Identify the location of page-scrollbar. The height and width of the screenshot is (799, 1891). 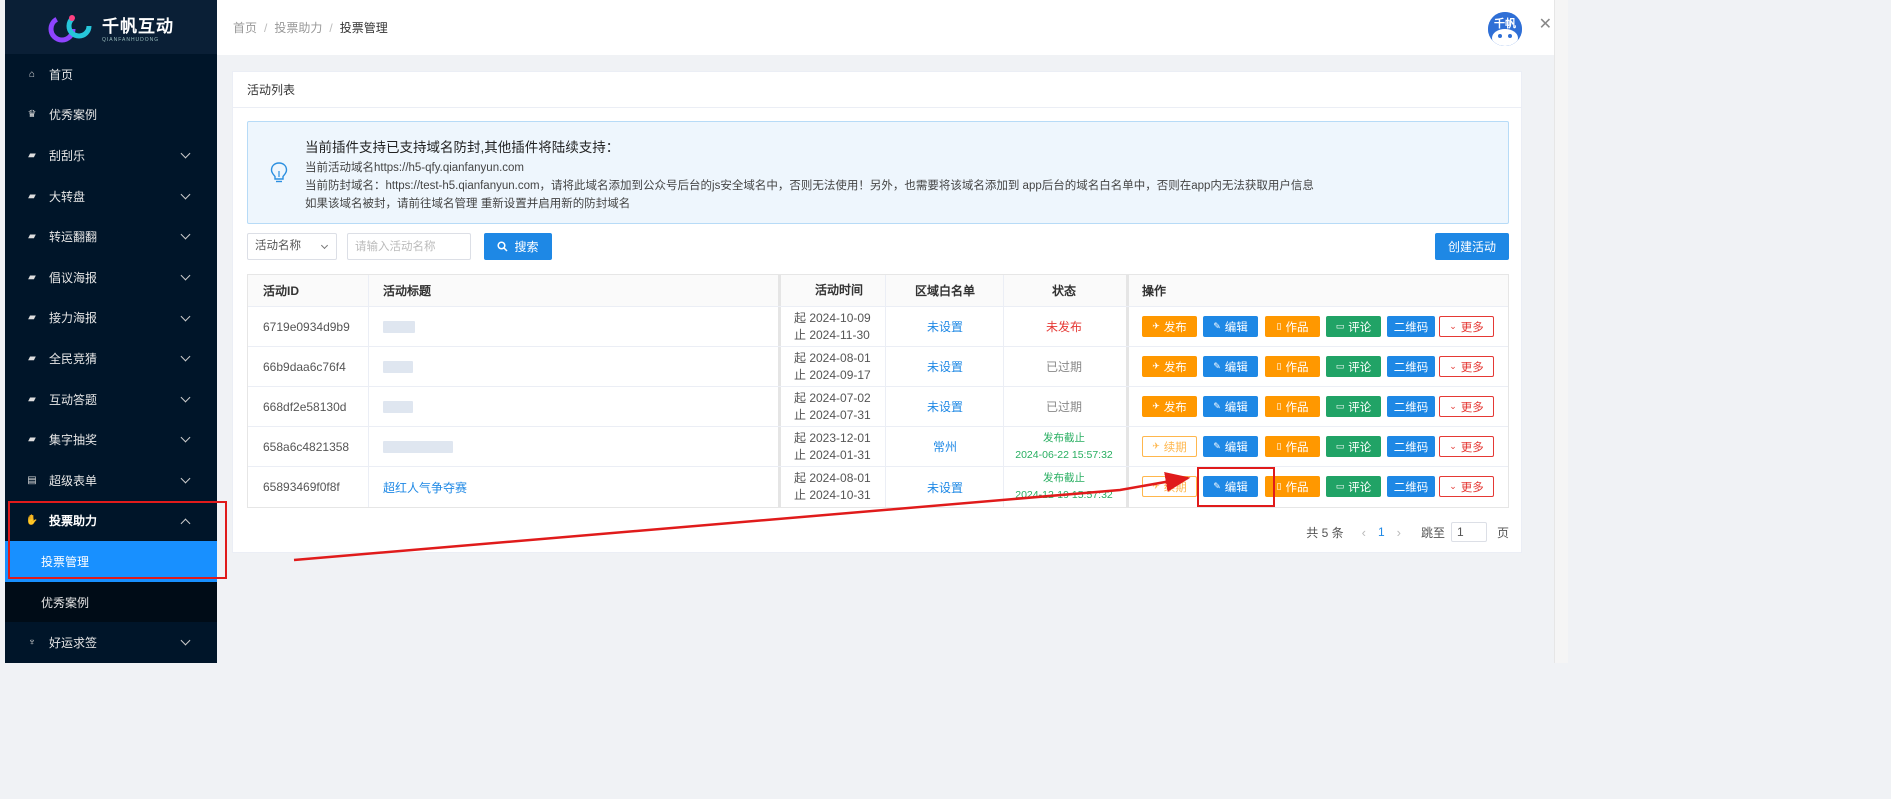
(1561, 331).